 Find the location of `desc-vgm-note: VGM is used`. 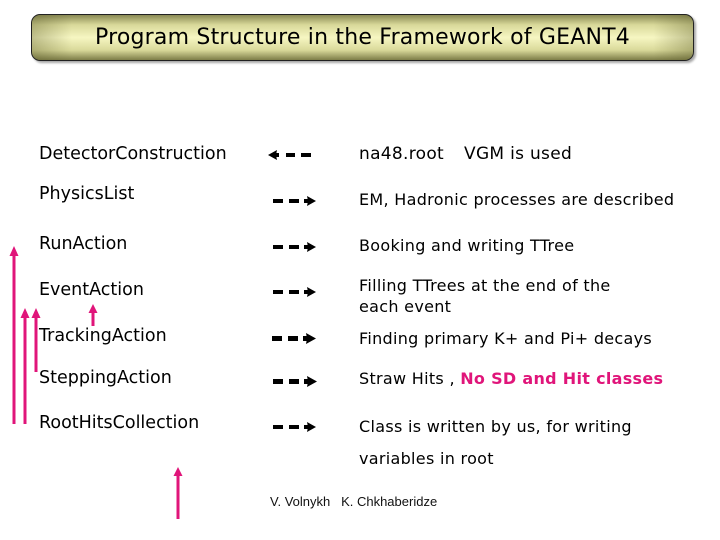

desc-vgm-note: VGM is used is located at coordinates (518, 154).